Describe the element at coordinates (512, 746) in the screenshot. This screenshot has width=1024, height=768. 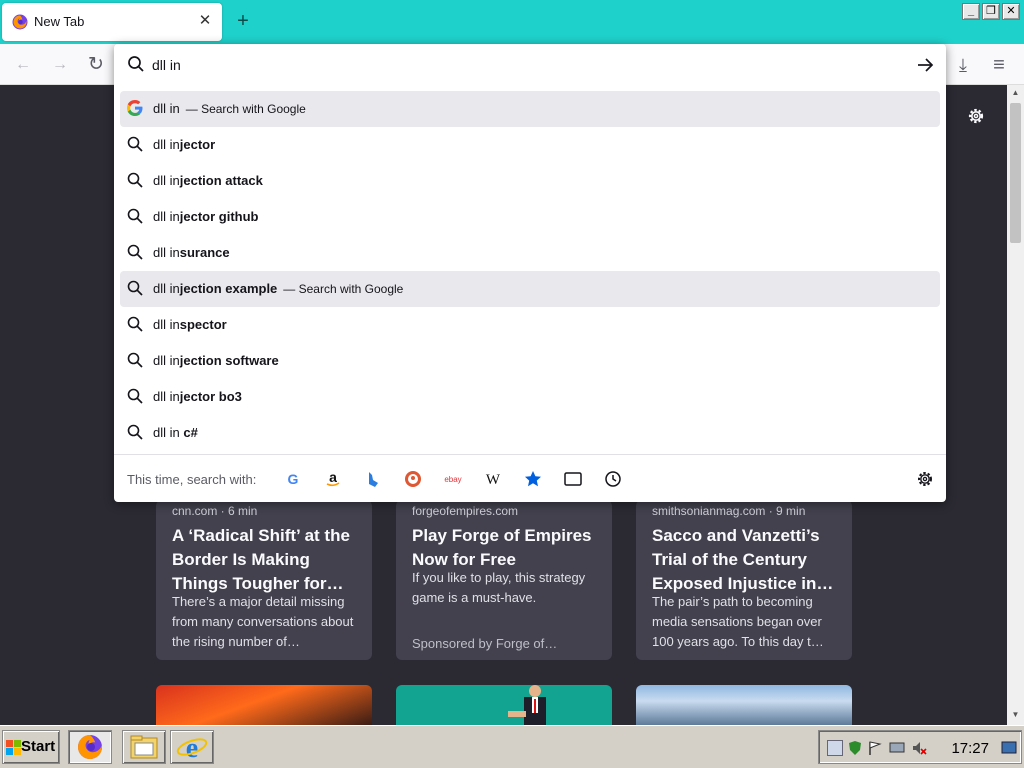
I see `taskbar: Start e 17:27` at that location.